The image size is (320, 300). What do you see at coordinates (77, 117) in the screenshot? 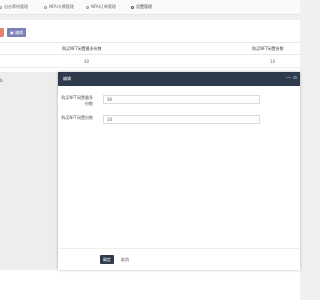
I see `field-label: 购买NFT闲置份数` at bounding box center [77, 117].